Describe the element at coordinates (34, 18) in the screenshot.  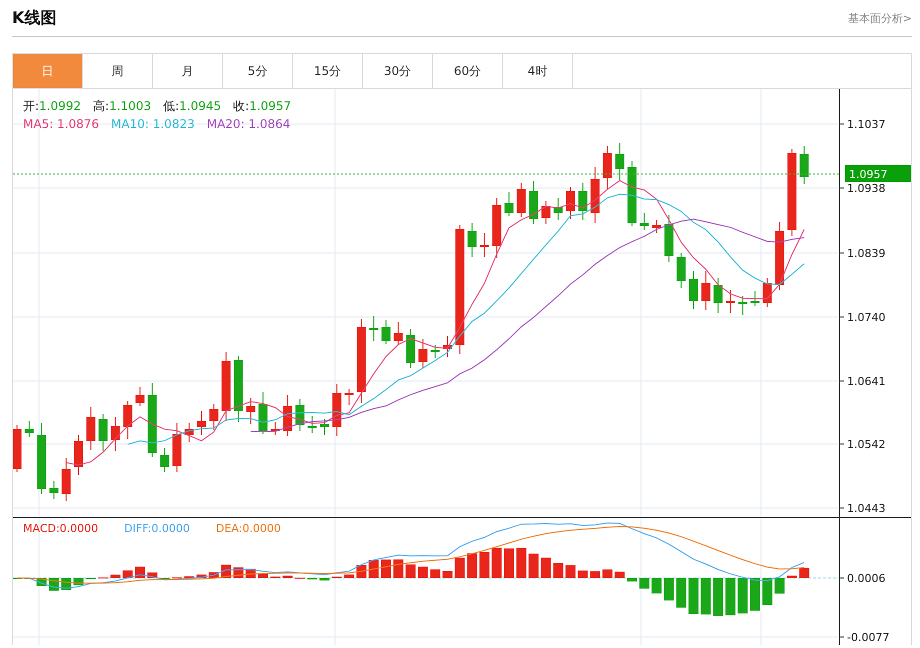
I see `page-title: K线图` at that location.